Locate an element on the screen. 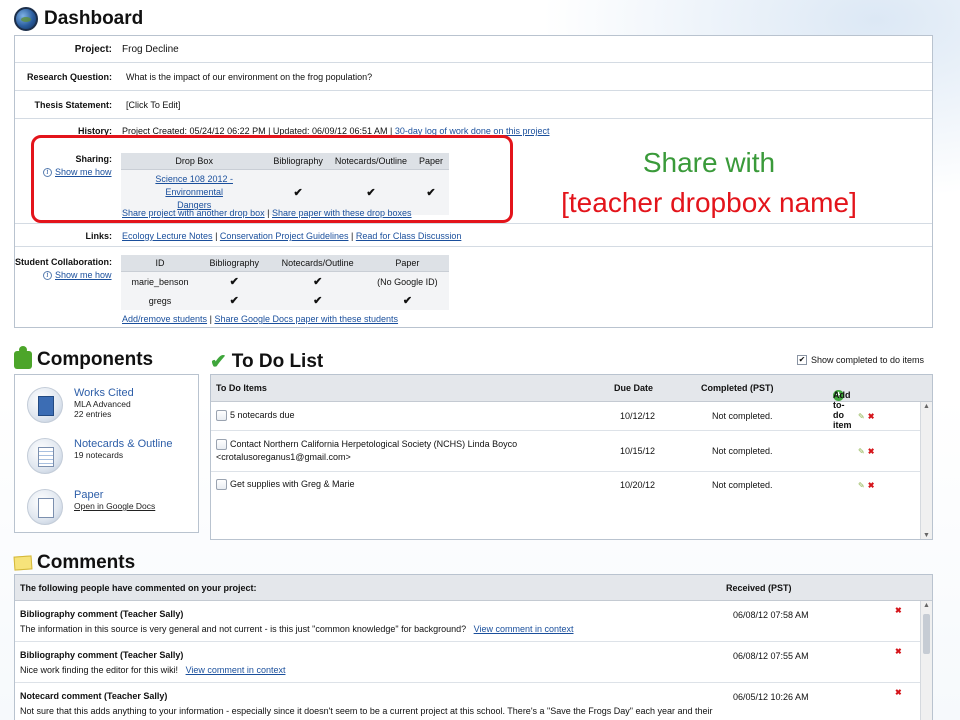 This screenshot has width=960, height=720. globe-icon is located at coordinates (26, 19).